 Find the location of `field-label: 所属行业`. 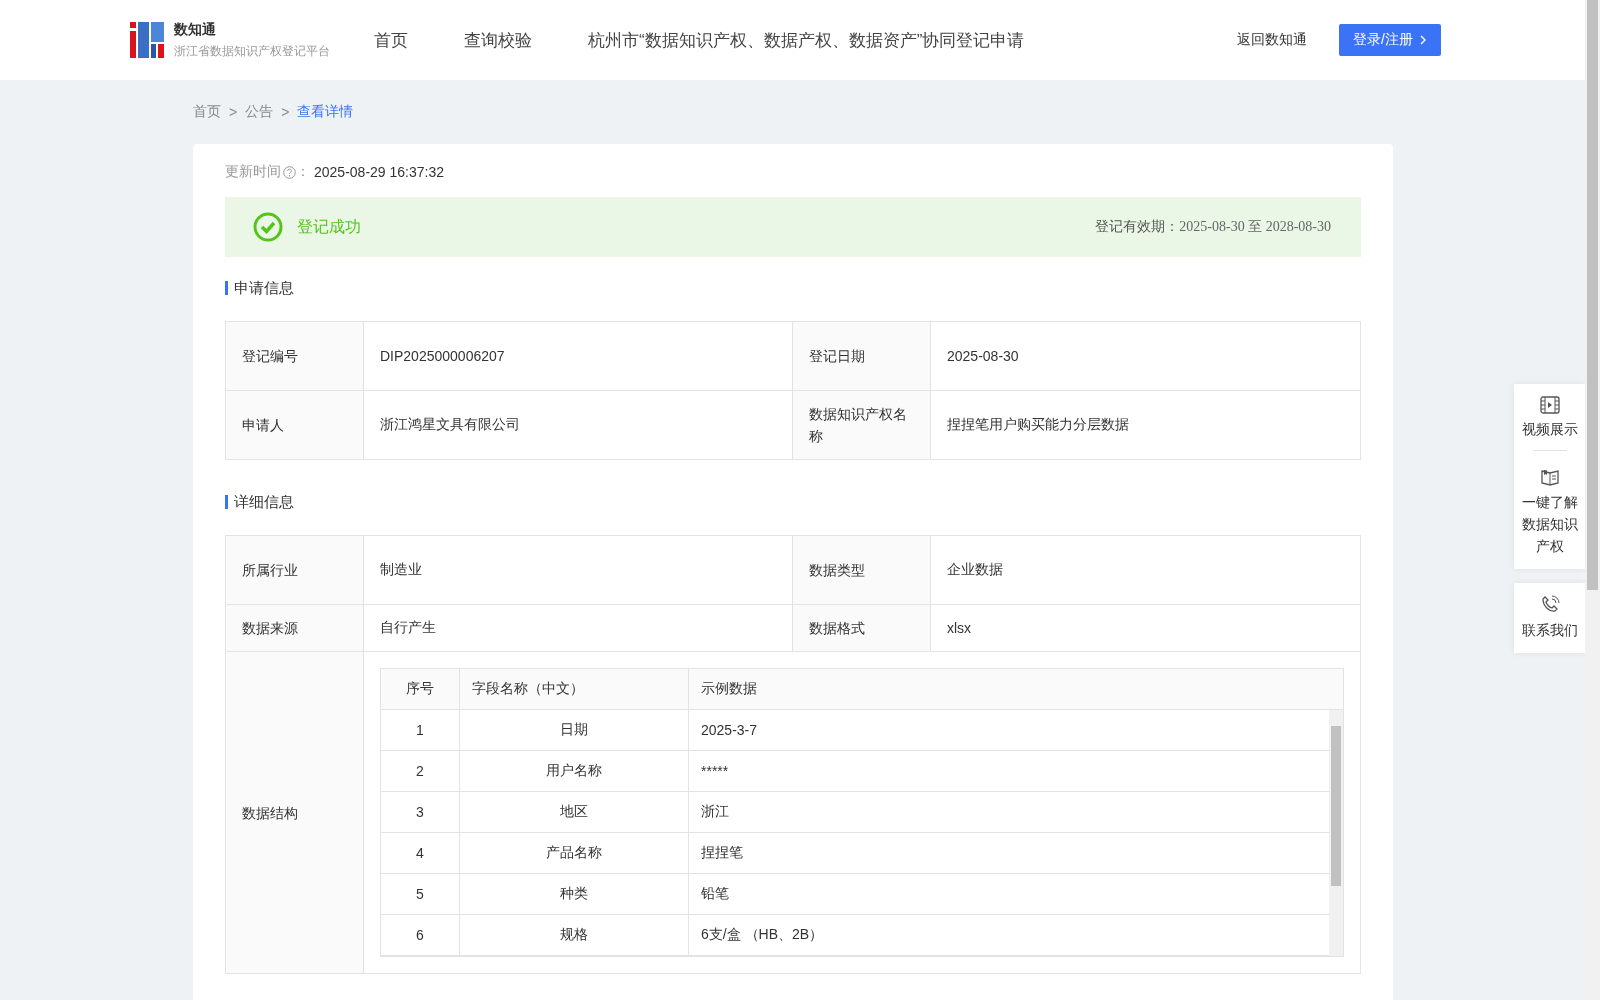

field-label: 所属行业 is located at coordinates (295, 570).